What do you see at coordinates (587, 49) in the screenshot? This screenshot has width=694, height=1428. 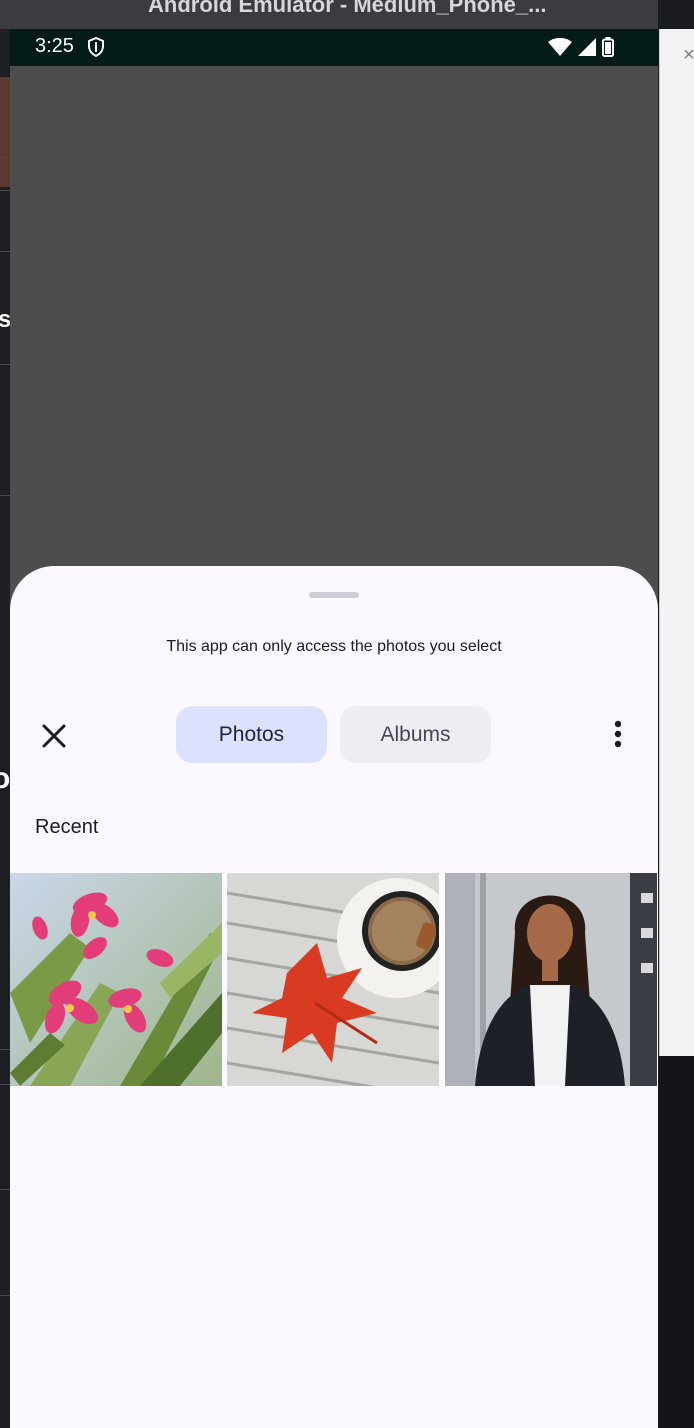 I see `cell-signal-icon` at bounding box center [587, 49].